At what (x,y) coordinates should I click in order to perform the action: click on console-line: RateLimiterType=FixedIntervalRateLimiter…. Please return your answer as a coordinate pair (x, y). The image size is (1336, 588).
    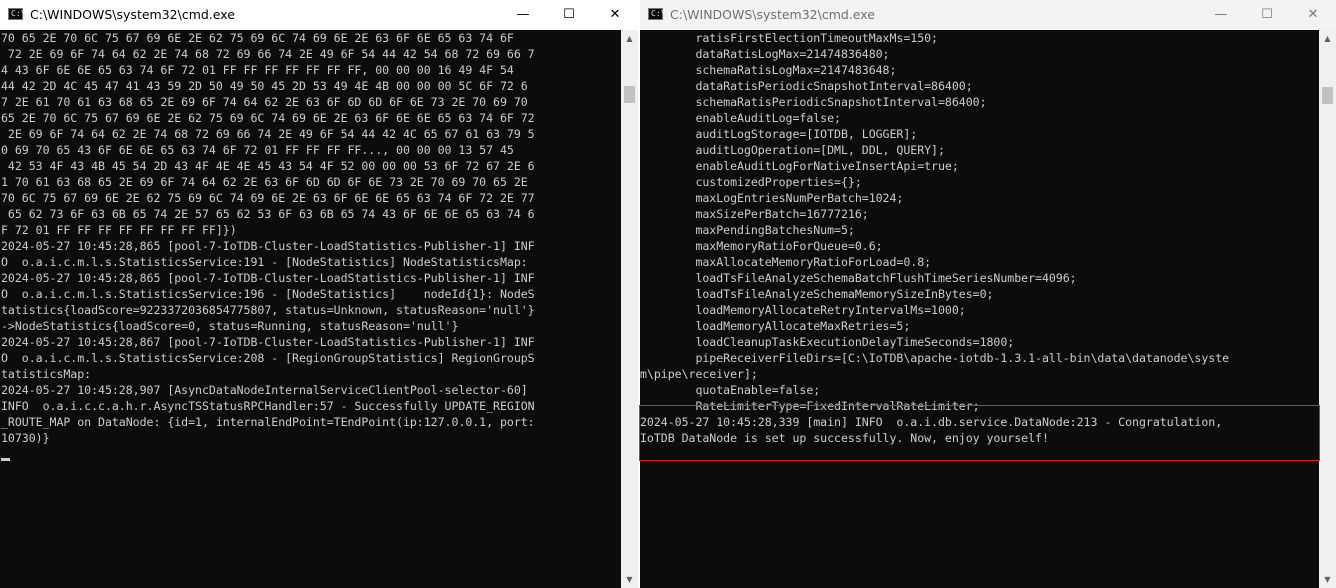
    Looking at the image, I should click on (810, 406).